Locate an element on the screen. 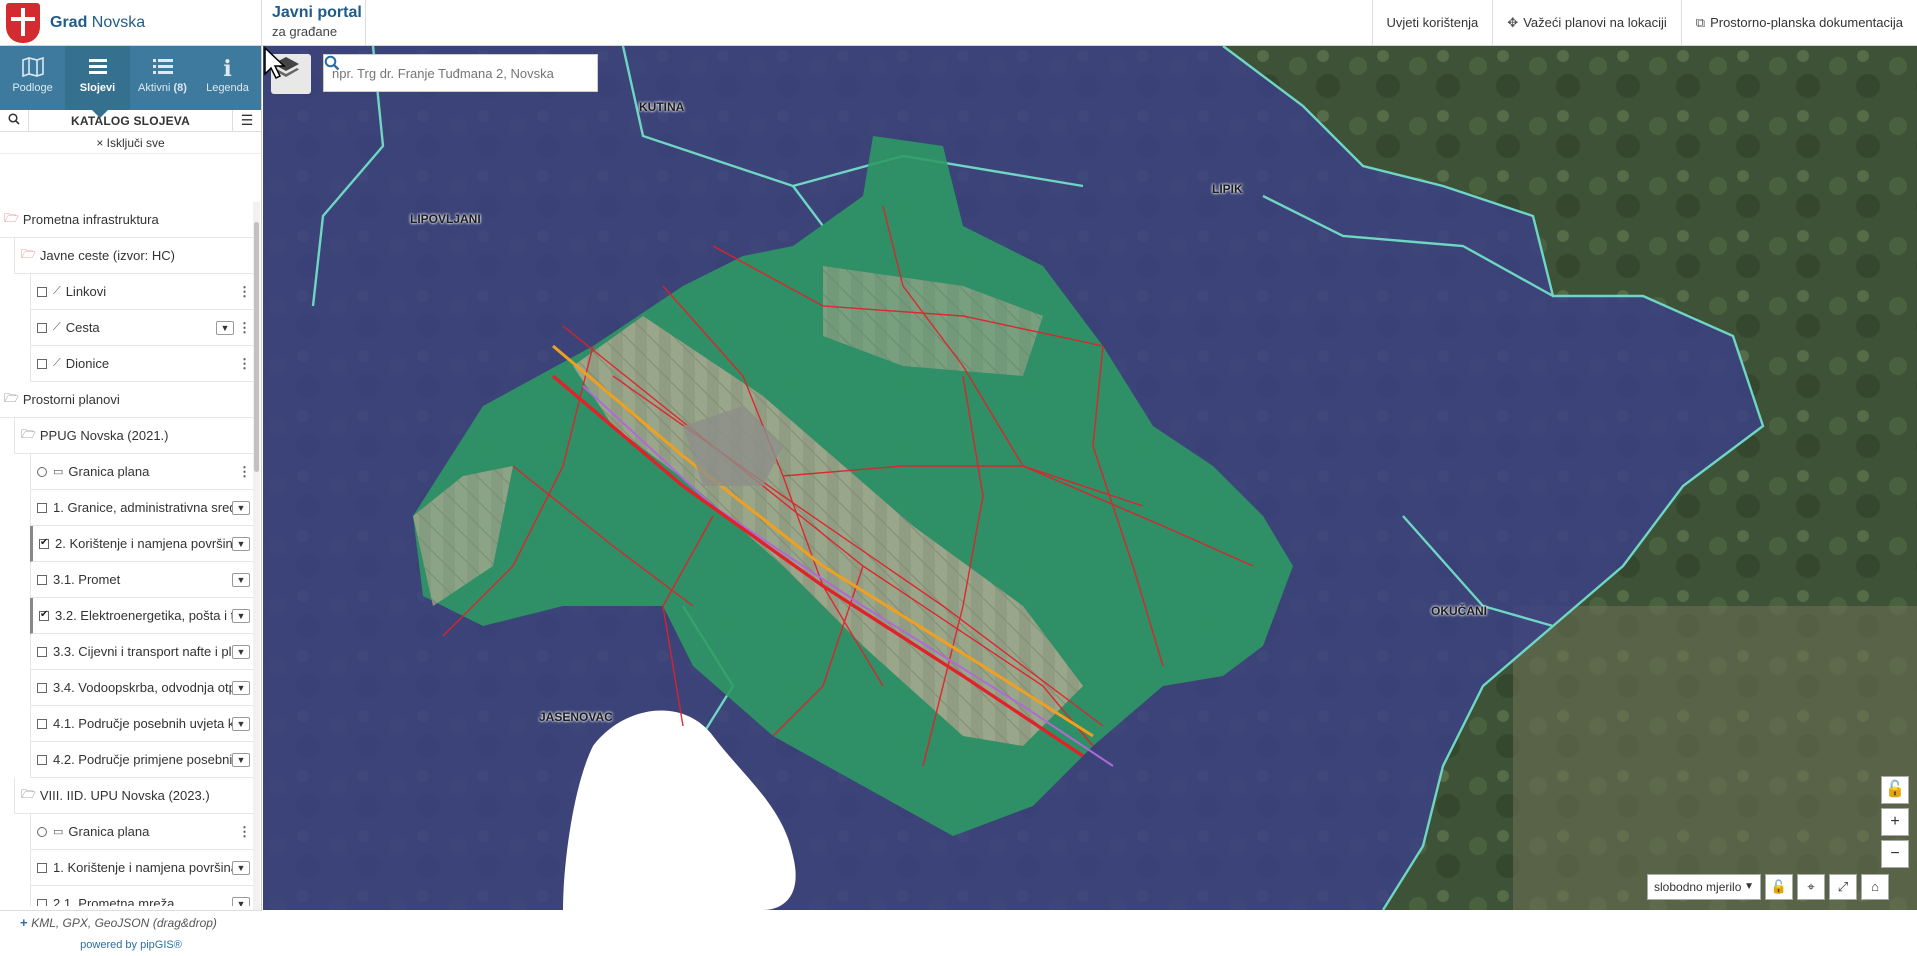 Image resolution: width=1917 pixels, height=956 pixels. tree-layer-granica-plana: ▭ Granica plana ⋮ is located at coordinates (142, 472).